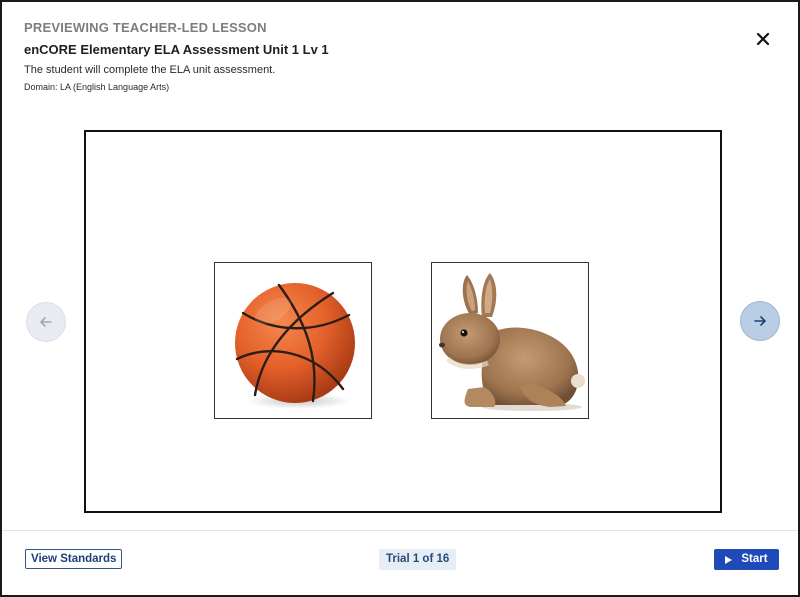  I want to click on next-trial-button, so click(760, 321).